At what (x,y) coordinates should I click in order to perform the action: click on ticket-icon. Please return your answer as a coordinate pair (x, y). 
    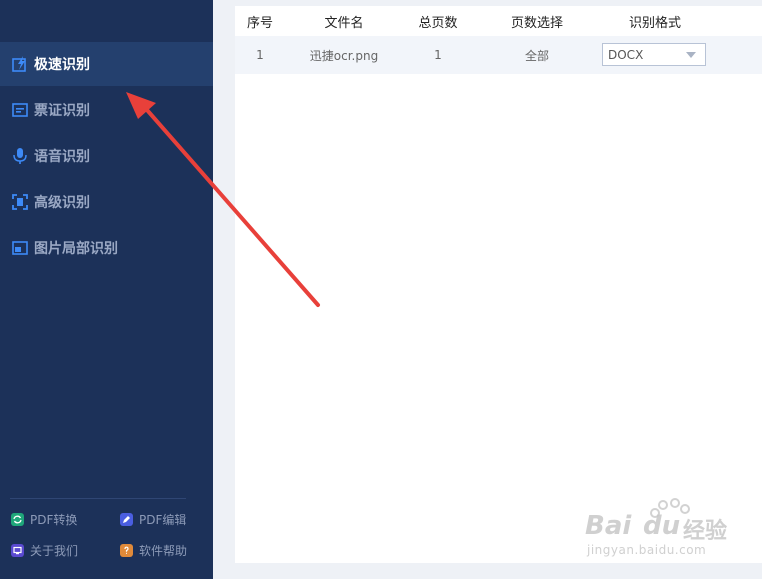
    Looking at the image, I should click on (20, 110).